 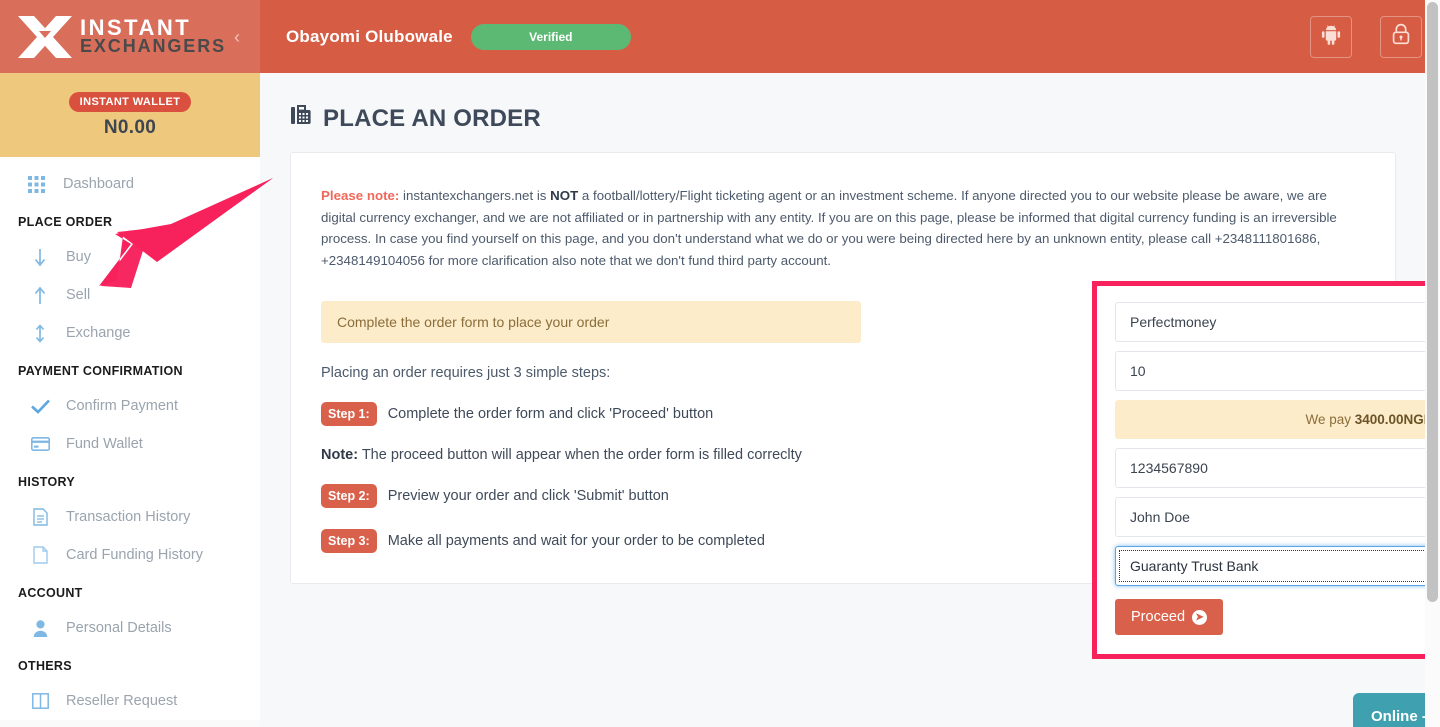 What do you see at coordinates (1277, 419) in the screenshot?
I see `payout-box: We pay 3400.00NGN` at bounding box center [1277, 419].